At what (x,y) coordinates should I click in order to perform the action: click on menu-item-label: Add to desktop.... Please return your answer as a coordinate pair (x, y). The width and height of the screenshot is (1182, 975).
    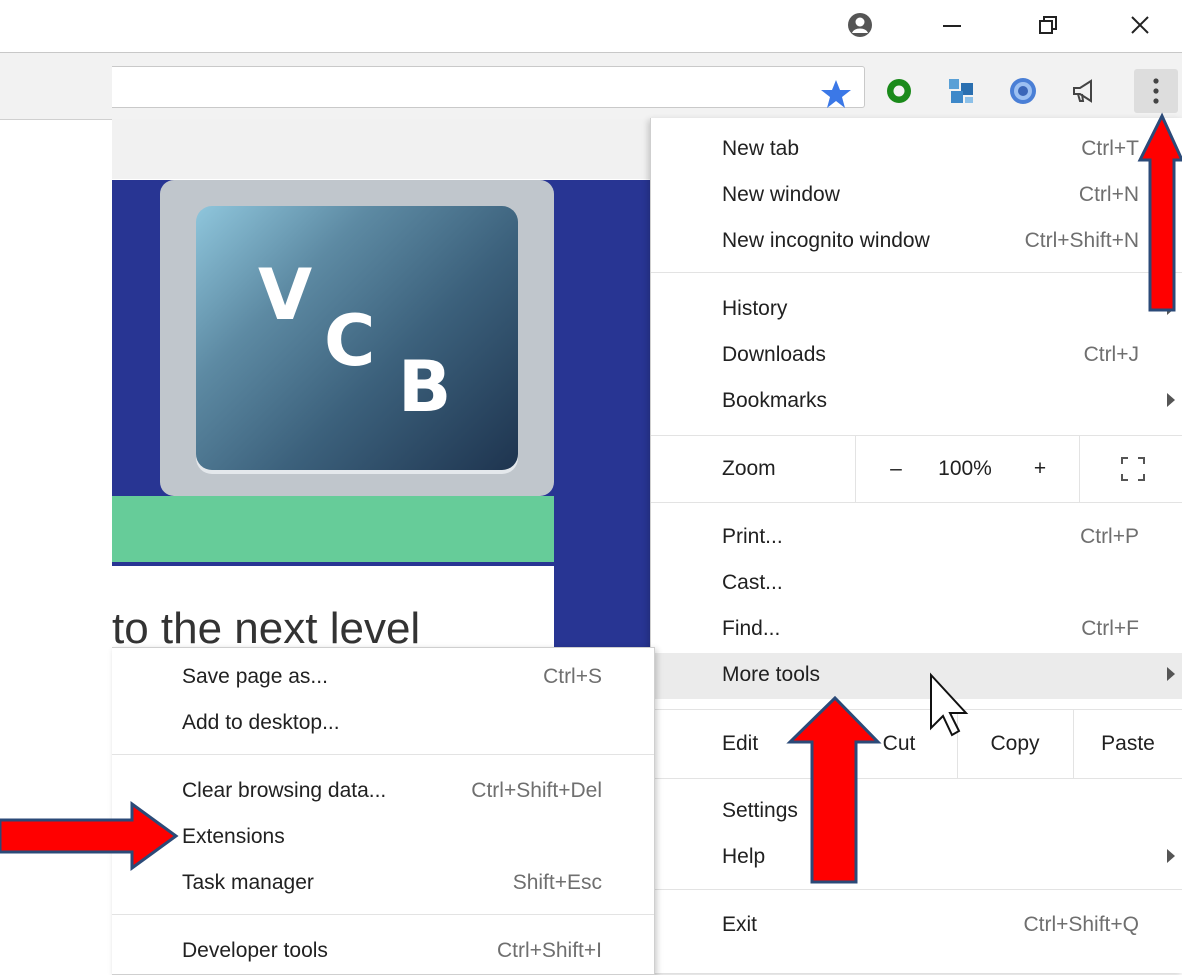
    Looking at the image, I should click on (261, 722).